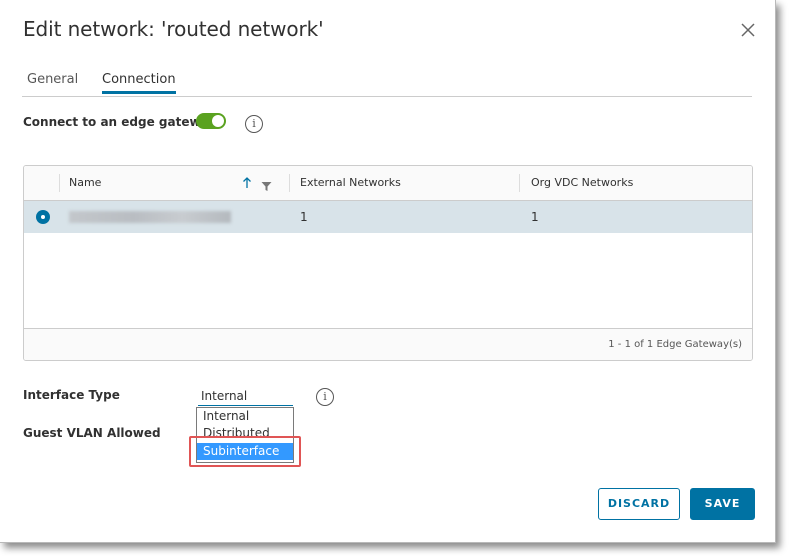  What do you see at coordinates (387, 79) in the screenshot?
I see `tab-bar: General Connection` at bounding box center [387, 79].